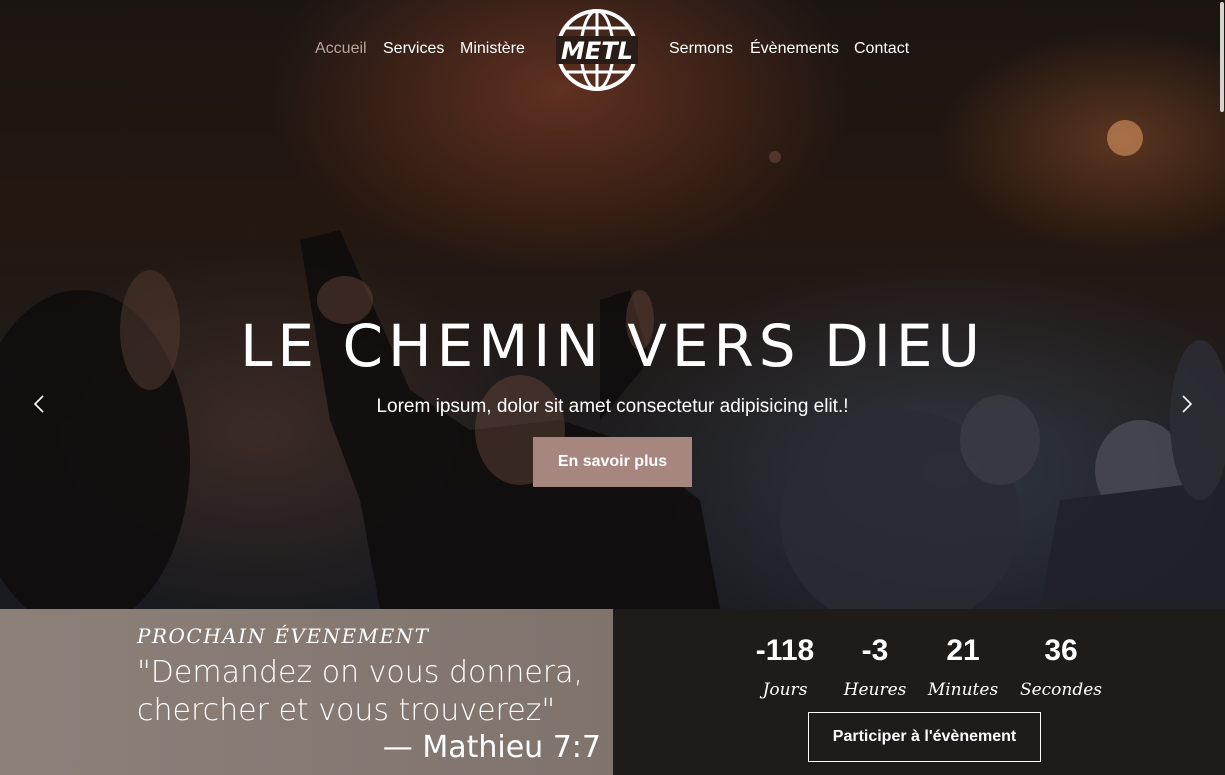 The width and height of the screenshot is (1225, 775). Describe the element at coordinates (413, 49) in the screenshot. I see `nav-item-services: Services` at that location.